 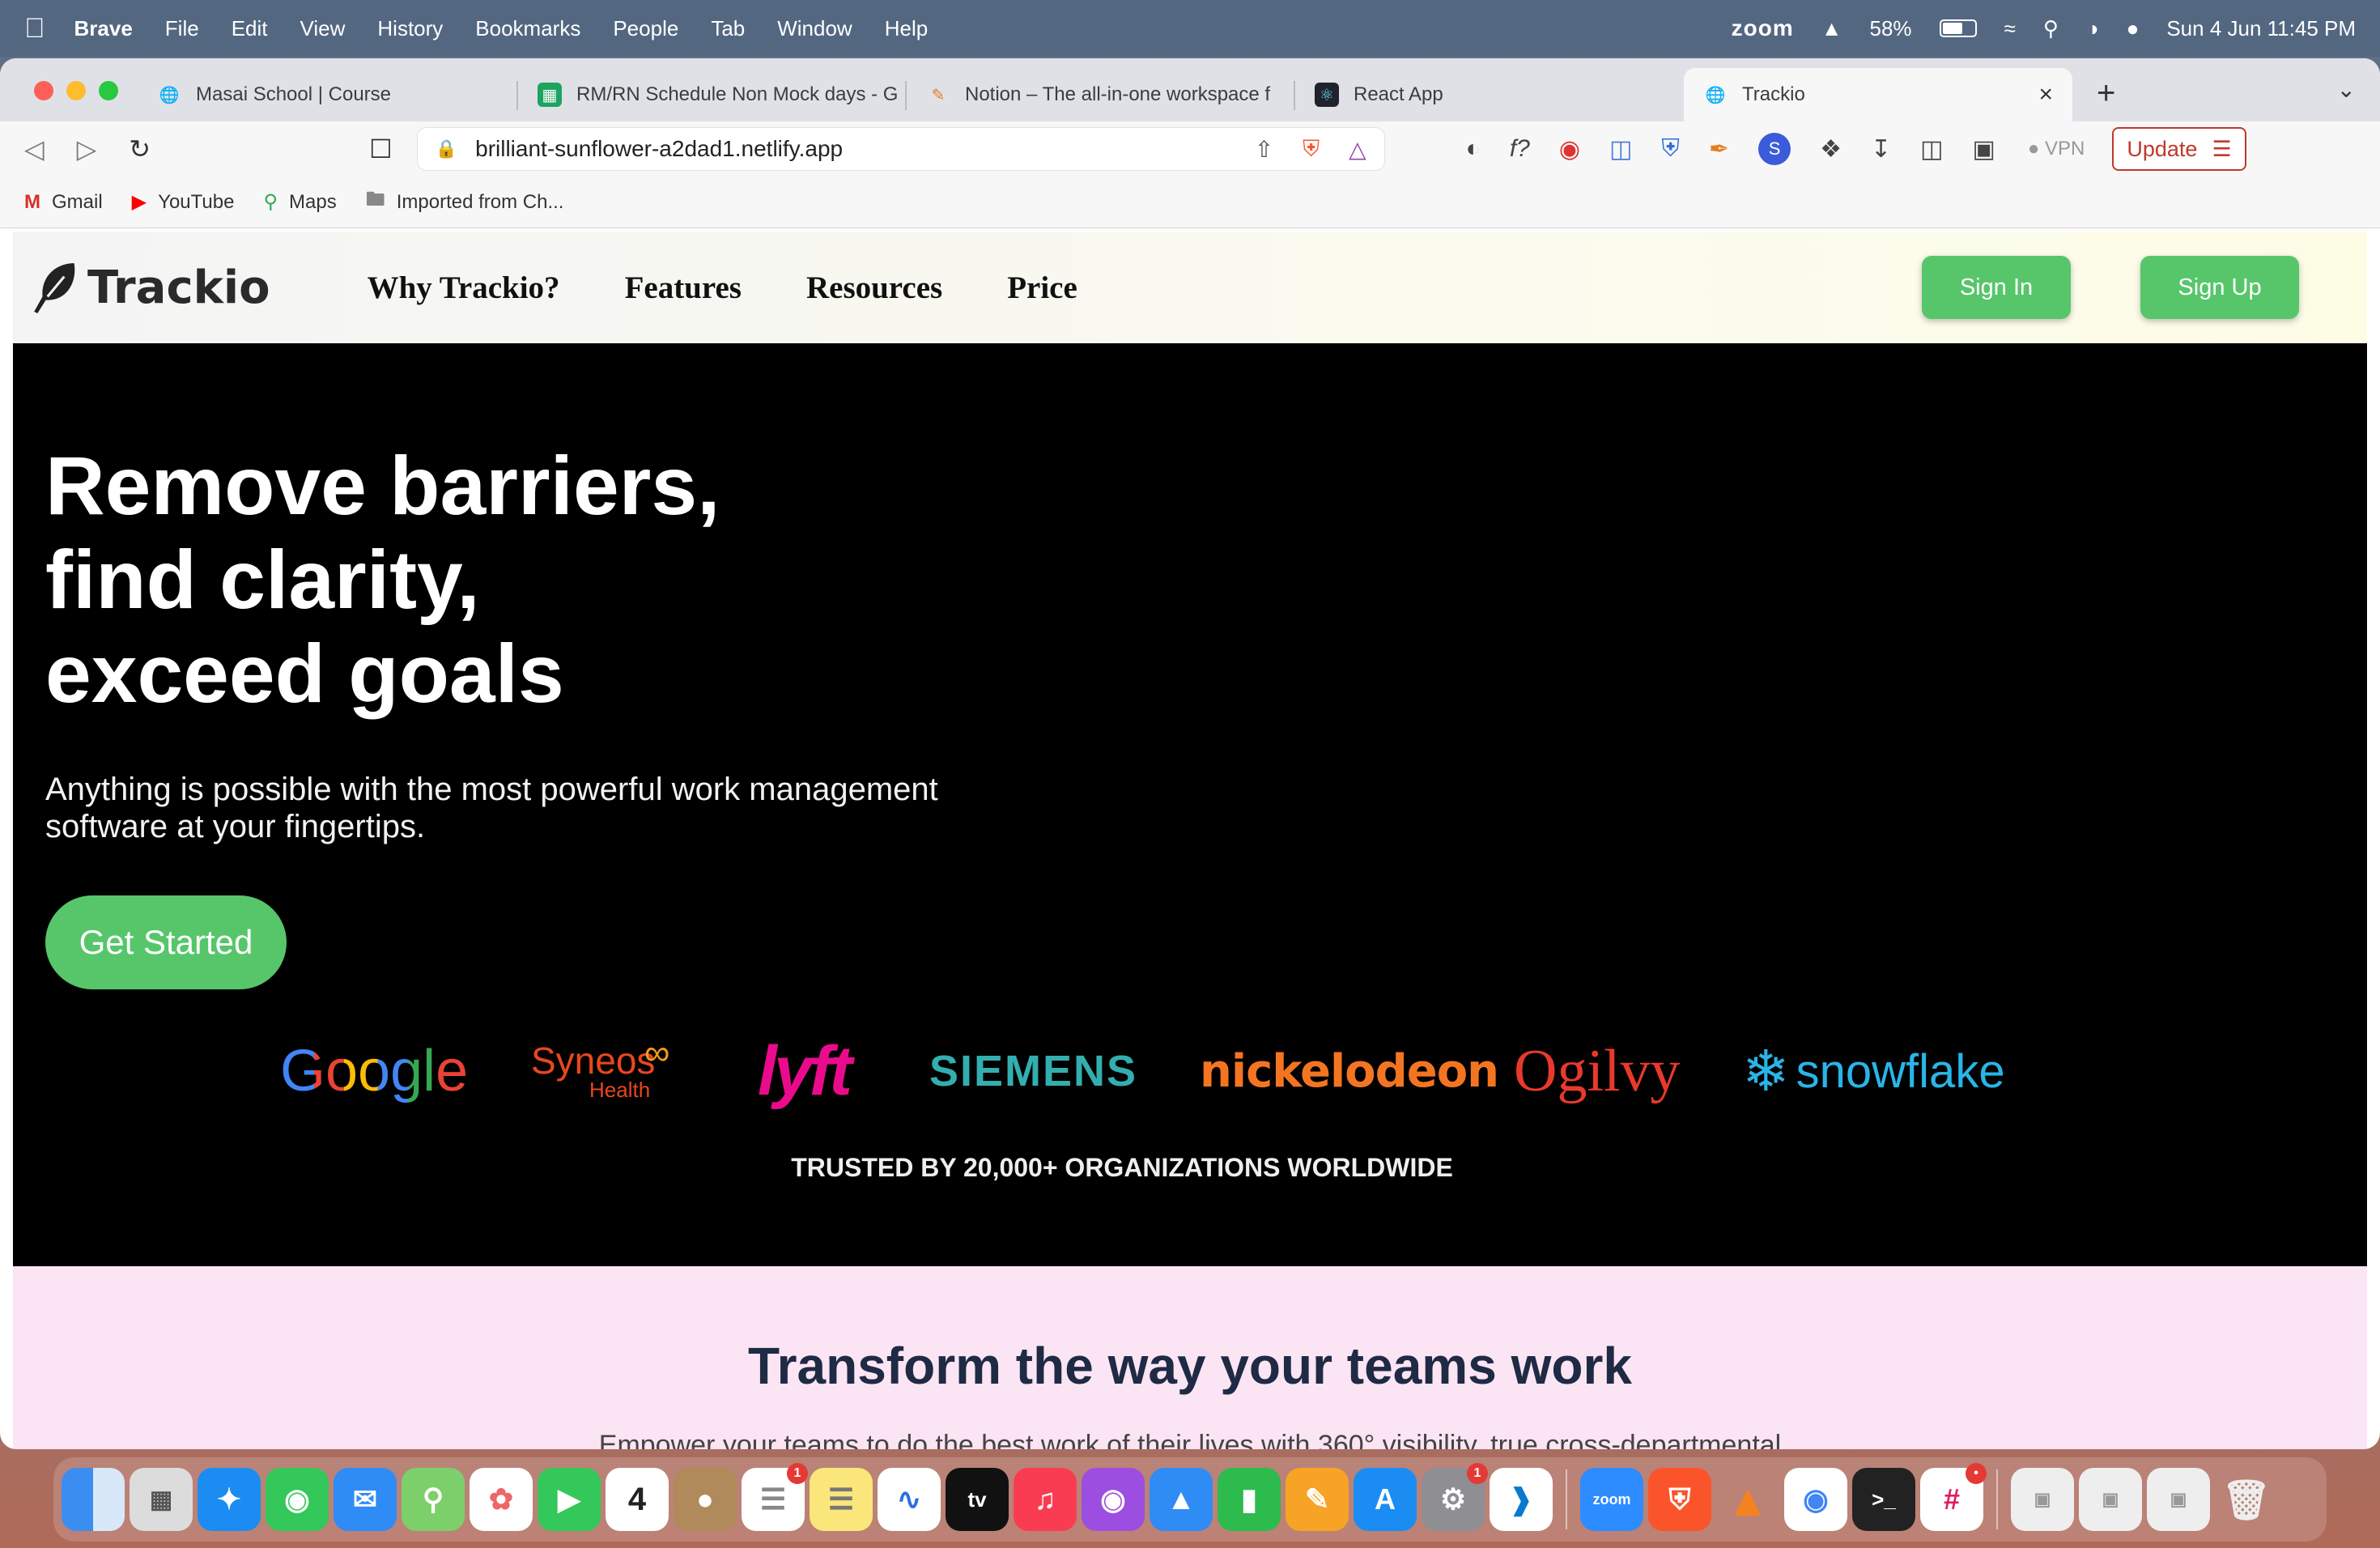 What do you see at coordinates (1884, 1499) in the screenshot?
I see `terminal-icon: >_` at bounding box center [1884, 1499].